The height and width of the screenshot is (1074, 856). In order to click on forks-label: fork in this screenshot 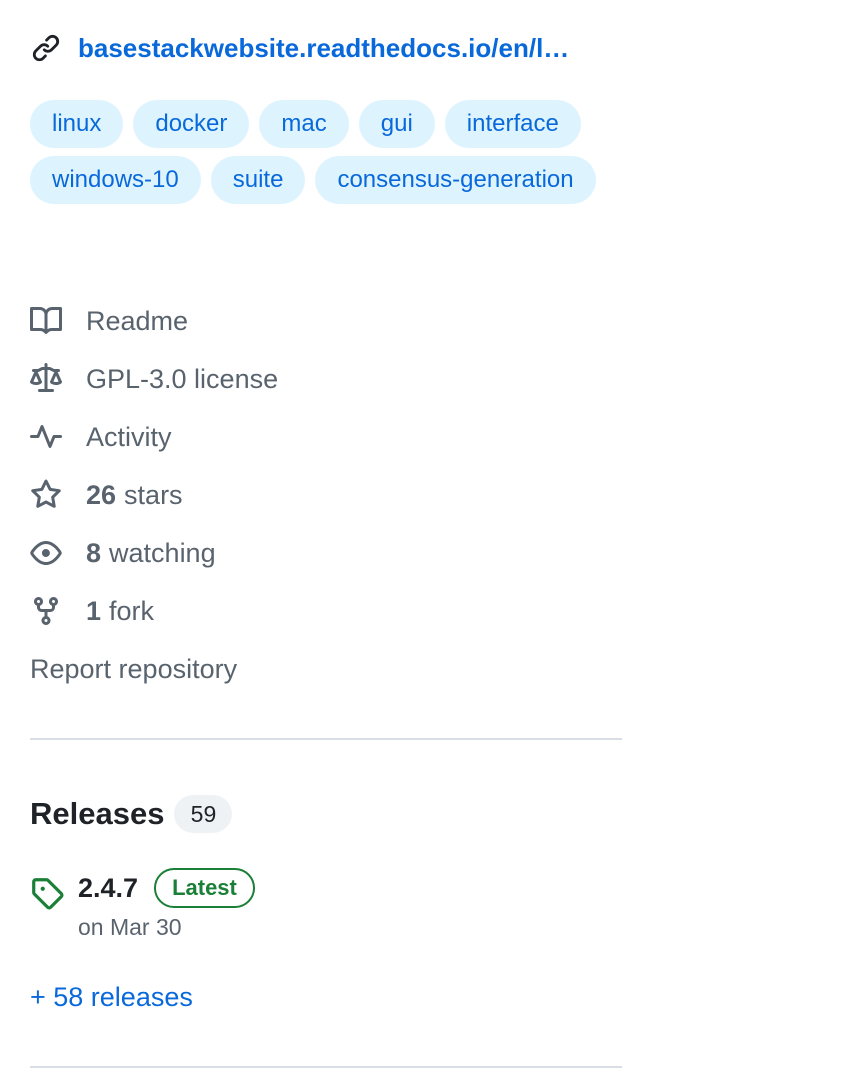, I will do `click(132, 610)`.